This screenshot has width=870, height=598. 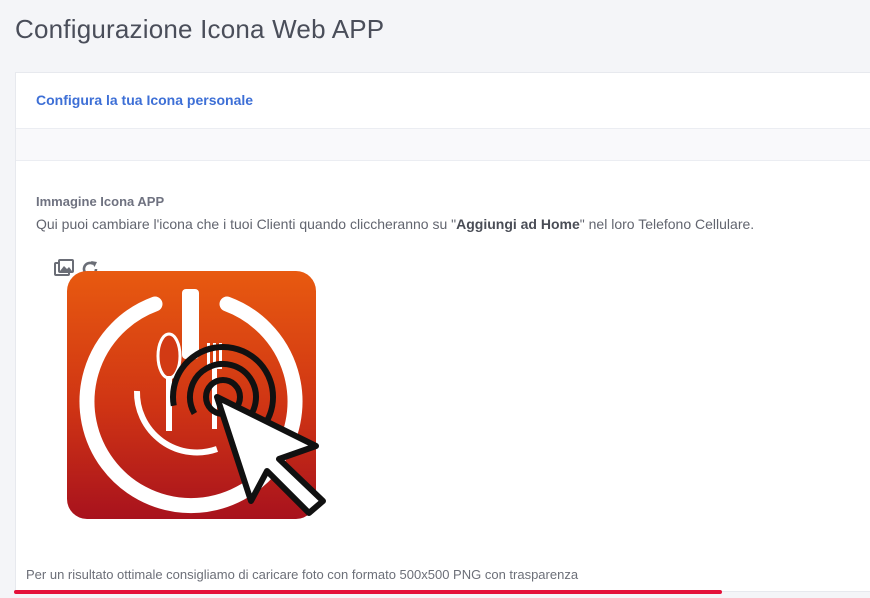 I want to click on field-description-bold: Aggiungi ad Home, so click(x=518, y=224).